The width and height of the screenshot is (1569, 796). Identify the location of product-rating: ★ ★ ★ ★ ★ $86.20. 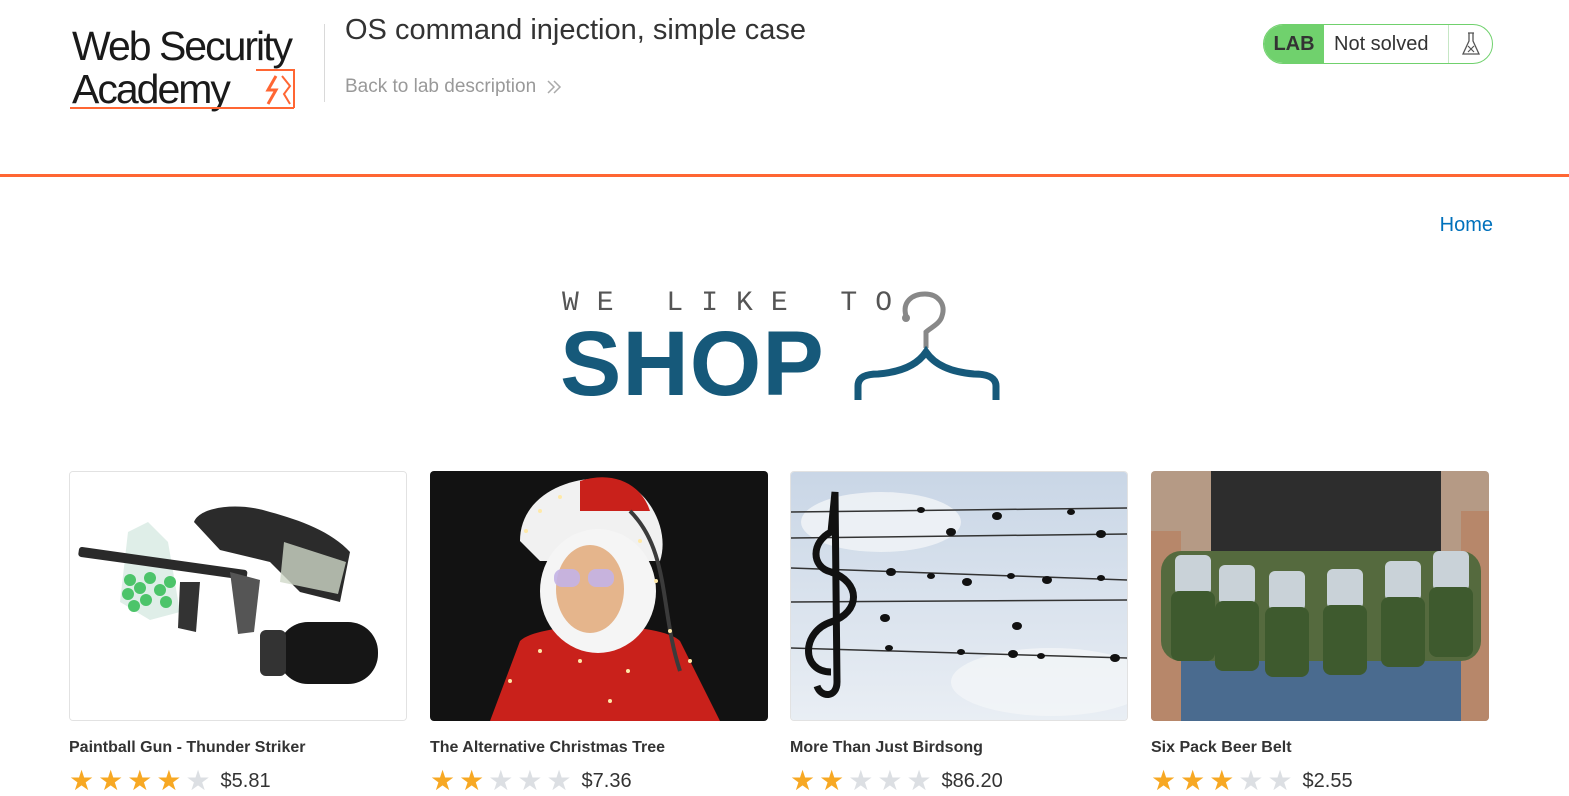
(959, 781).